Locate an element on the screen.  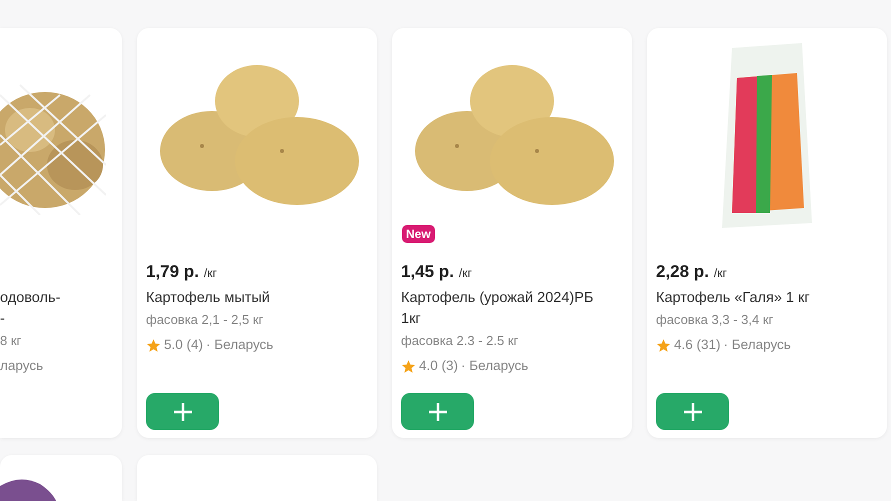
rating: 4.6 (31) is located at coordinates (697, 345).